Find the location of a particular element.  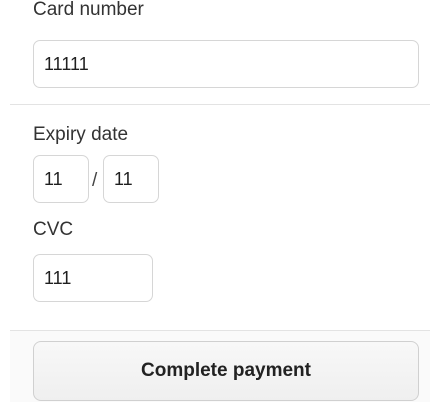

section-divider is located at coordinates (220, 104).